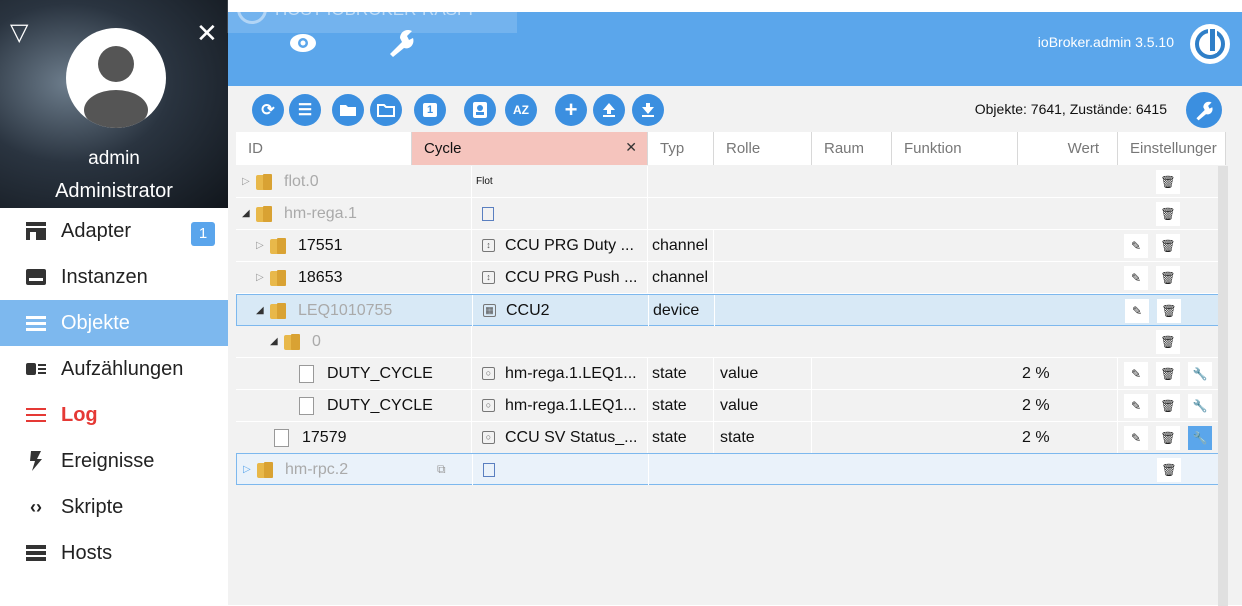  I want to click on object-id: 17551, so click(320, 245).